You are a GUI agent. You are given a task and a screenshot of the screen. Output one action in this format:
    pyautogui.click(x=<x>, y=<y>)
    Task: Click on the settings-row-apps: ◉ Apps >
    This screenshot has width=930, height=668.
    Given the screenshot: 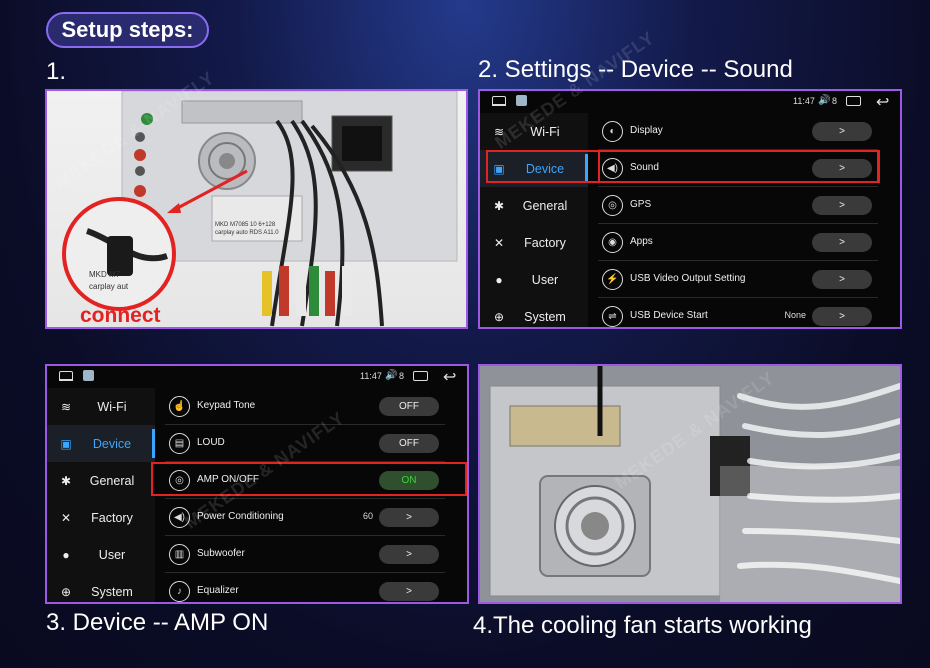 What is the action you would take?
    pyautogui.click(x=738, y=242)
    